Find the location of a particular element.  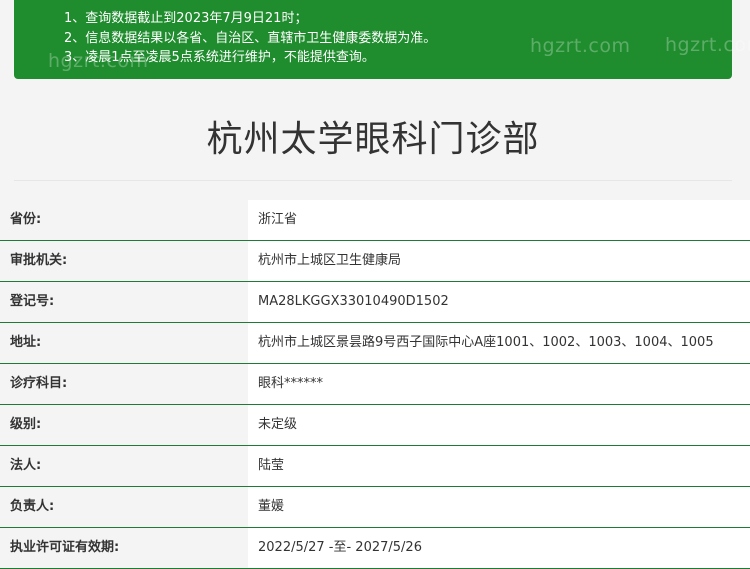

table-row-departments: 诊疗科目: 眼科****** is located at coordinates (375, 384).